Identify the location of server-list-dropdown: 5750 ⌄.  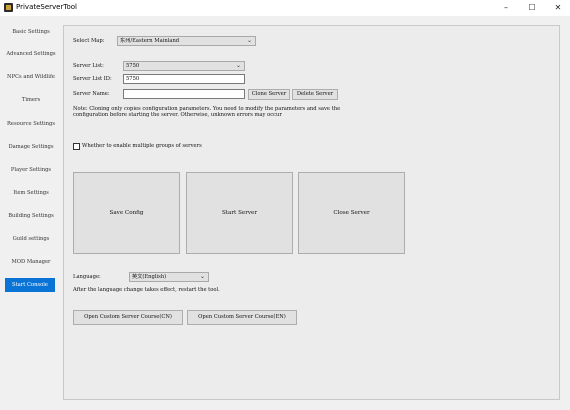
(184, 66).